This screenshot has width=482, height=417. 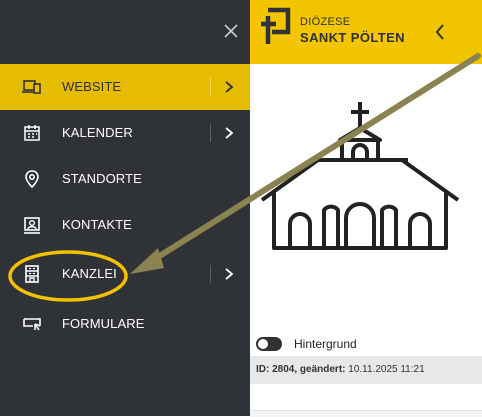 What do you see at coordinates (366, 345) in the screenshot?
I see `background-toggle-row: Hintergrund` at bounding box center [366, 345].